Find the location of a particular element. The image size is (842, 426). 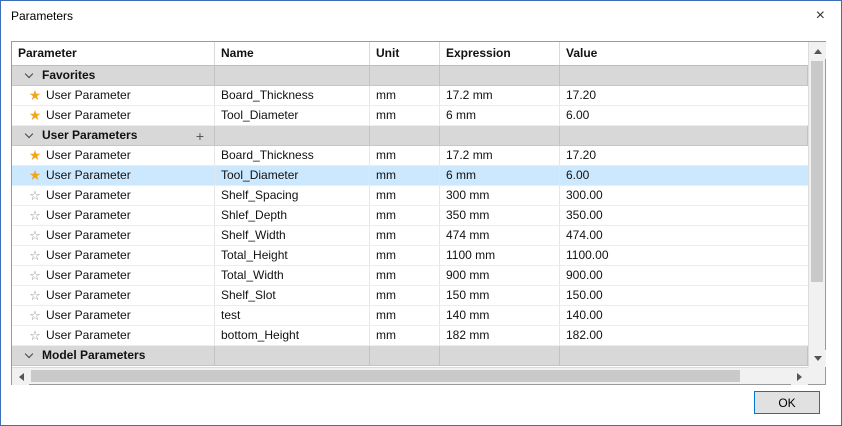

expression-cell: 182 mm is located at coordinates (500, 335).